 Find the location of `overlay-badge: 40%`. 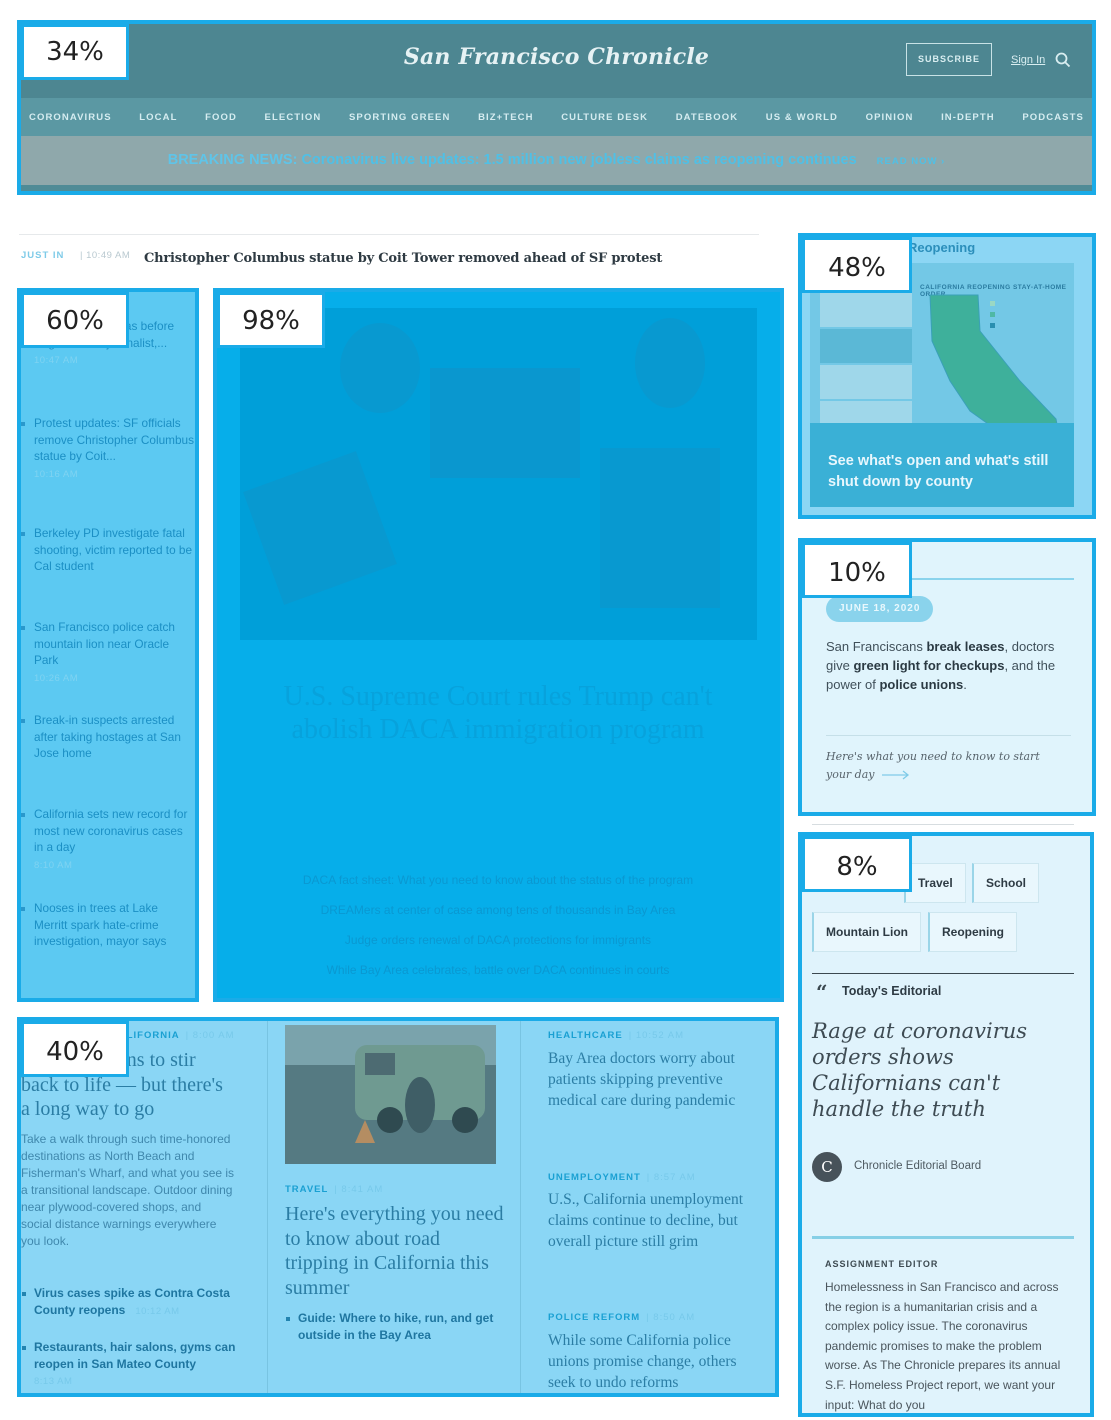

overlay-badge: 40% is located at coordinates (75, 1049).